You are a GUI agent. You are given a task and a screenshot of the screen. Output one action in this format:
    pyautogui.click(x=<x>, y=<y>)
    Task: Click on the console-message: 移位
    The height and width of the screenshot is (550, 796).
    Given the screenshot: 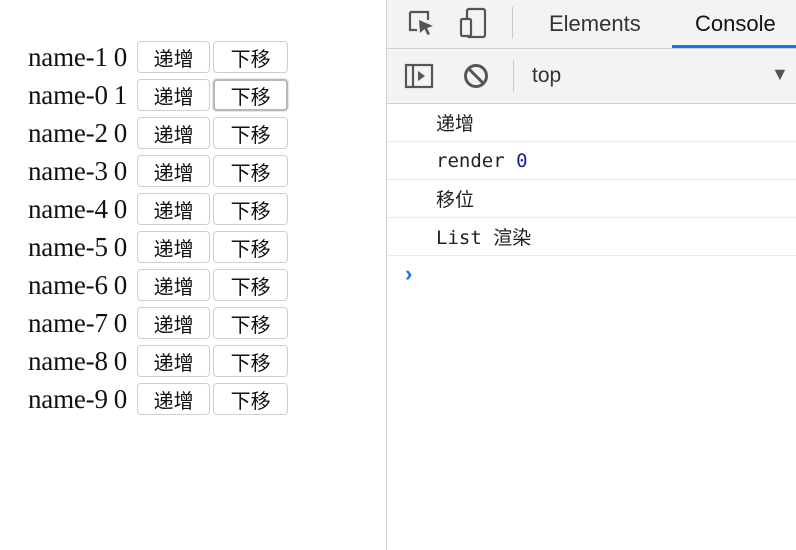 What is the action you would take?
    pyautogui.click(x=591, y=199)
    